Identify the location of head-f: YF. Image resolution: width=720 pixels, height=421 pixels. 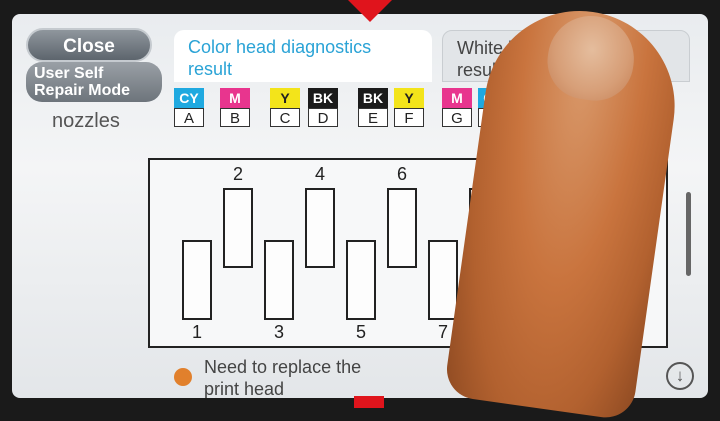
(411, 109).